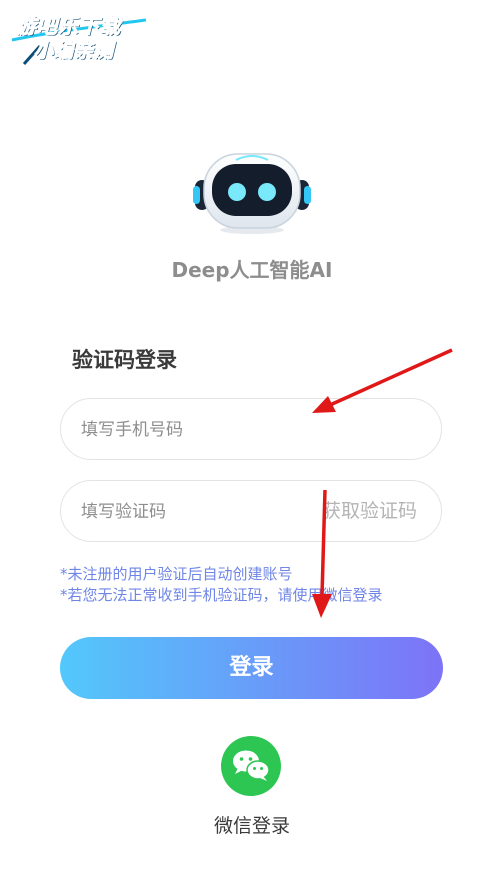 This screenshot has width=504, height=882. I want to click on phone-field, so click(251, 429).